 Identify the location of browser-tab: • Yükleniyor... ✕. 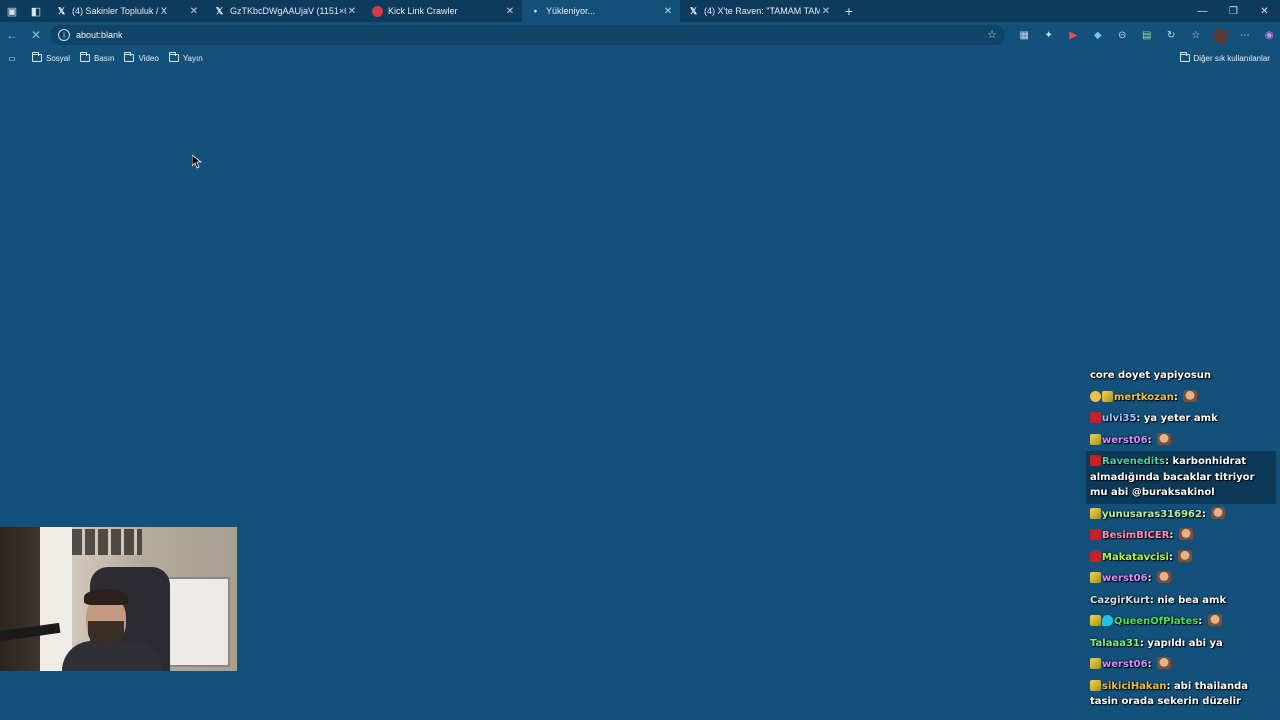
(601, 11).